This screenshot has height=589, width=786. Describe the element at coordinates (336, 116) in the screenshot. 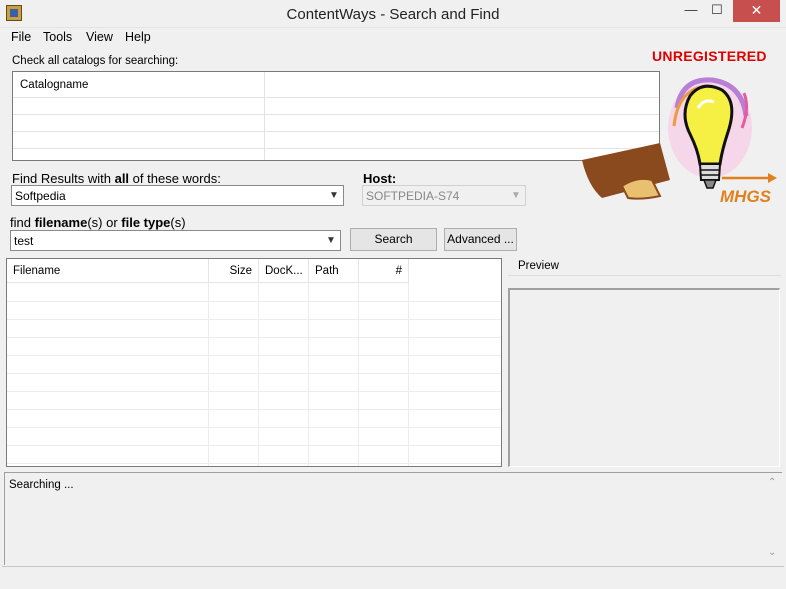

I see `catalog-grid: Catalogname` at that location.